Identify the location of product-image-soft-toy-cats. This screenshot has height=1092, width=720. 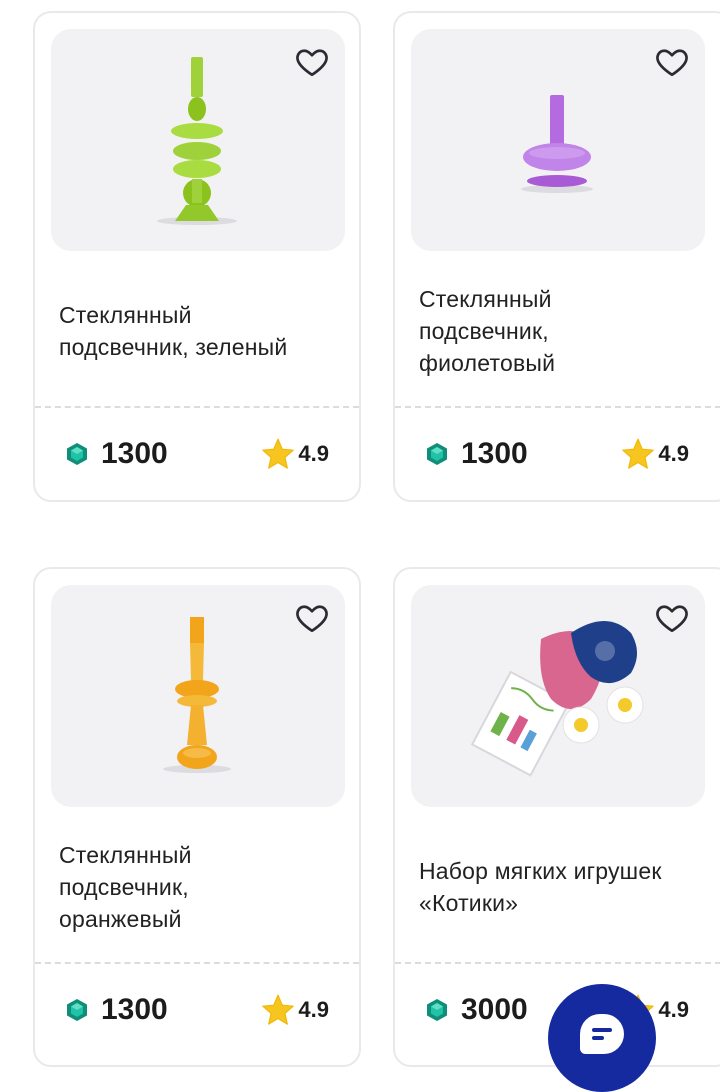
(558, 696).